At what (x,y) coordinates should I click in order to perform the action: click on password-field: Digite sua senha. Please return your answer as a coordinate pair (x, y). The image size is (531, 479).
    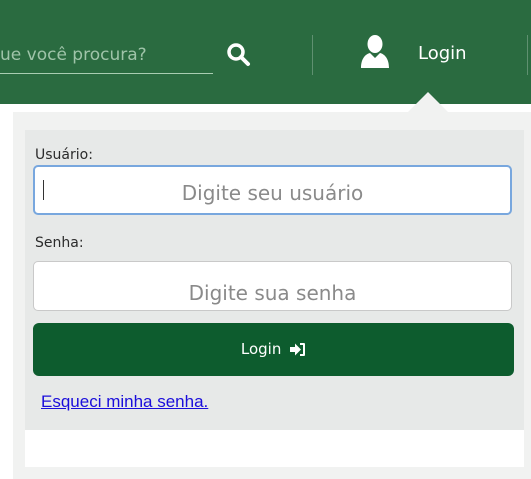
    Looking at the image, I should click on (272, 286).